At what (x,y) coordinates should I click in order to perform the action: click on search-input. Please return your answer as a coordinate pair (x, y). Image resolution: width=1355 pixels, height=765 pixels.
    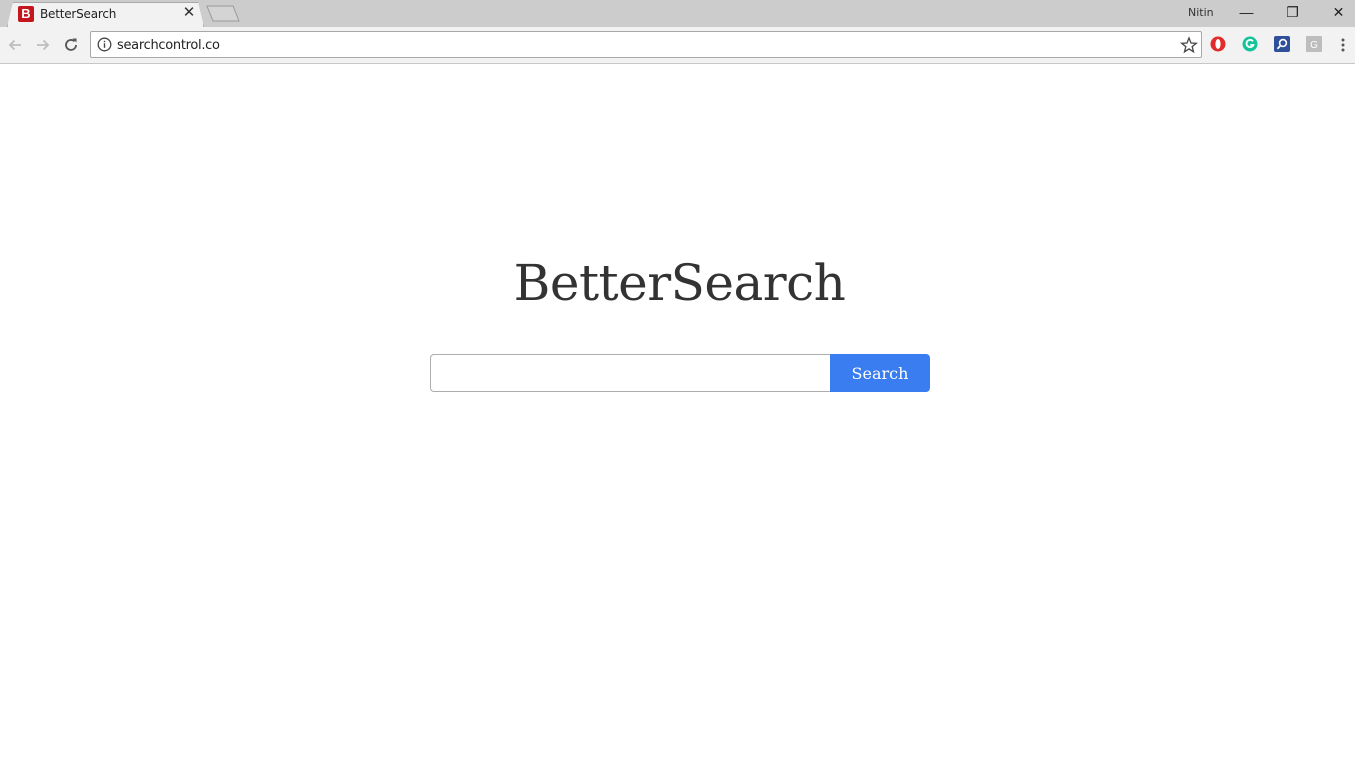
    Looking at the image, I should click on (630, 373).